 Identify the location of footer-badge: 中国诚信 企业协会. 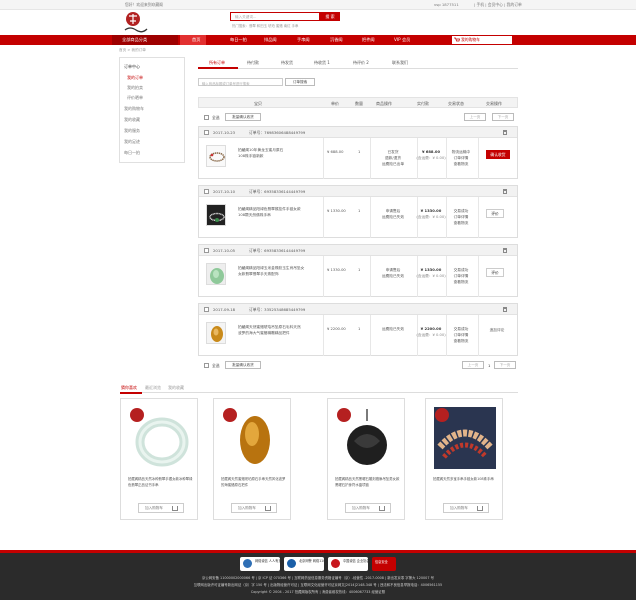
(349, 564).